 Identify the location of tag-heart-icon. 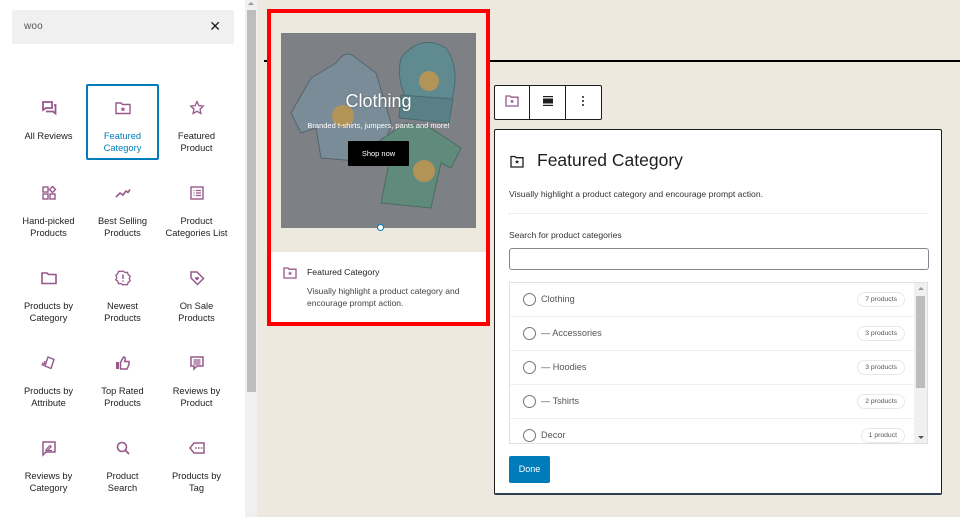
(197, 278).